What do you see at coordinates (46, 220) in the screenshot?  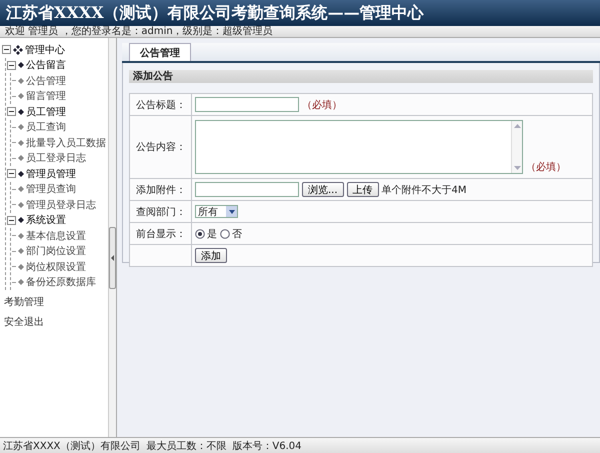 I see `tree-item: 系统设置` at bounding box center [46, 220].